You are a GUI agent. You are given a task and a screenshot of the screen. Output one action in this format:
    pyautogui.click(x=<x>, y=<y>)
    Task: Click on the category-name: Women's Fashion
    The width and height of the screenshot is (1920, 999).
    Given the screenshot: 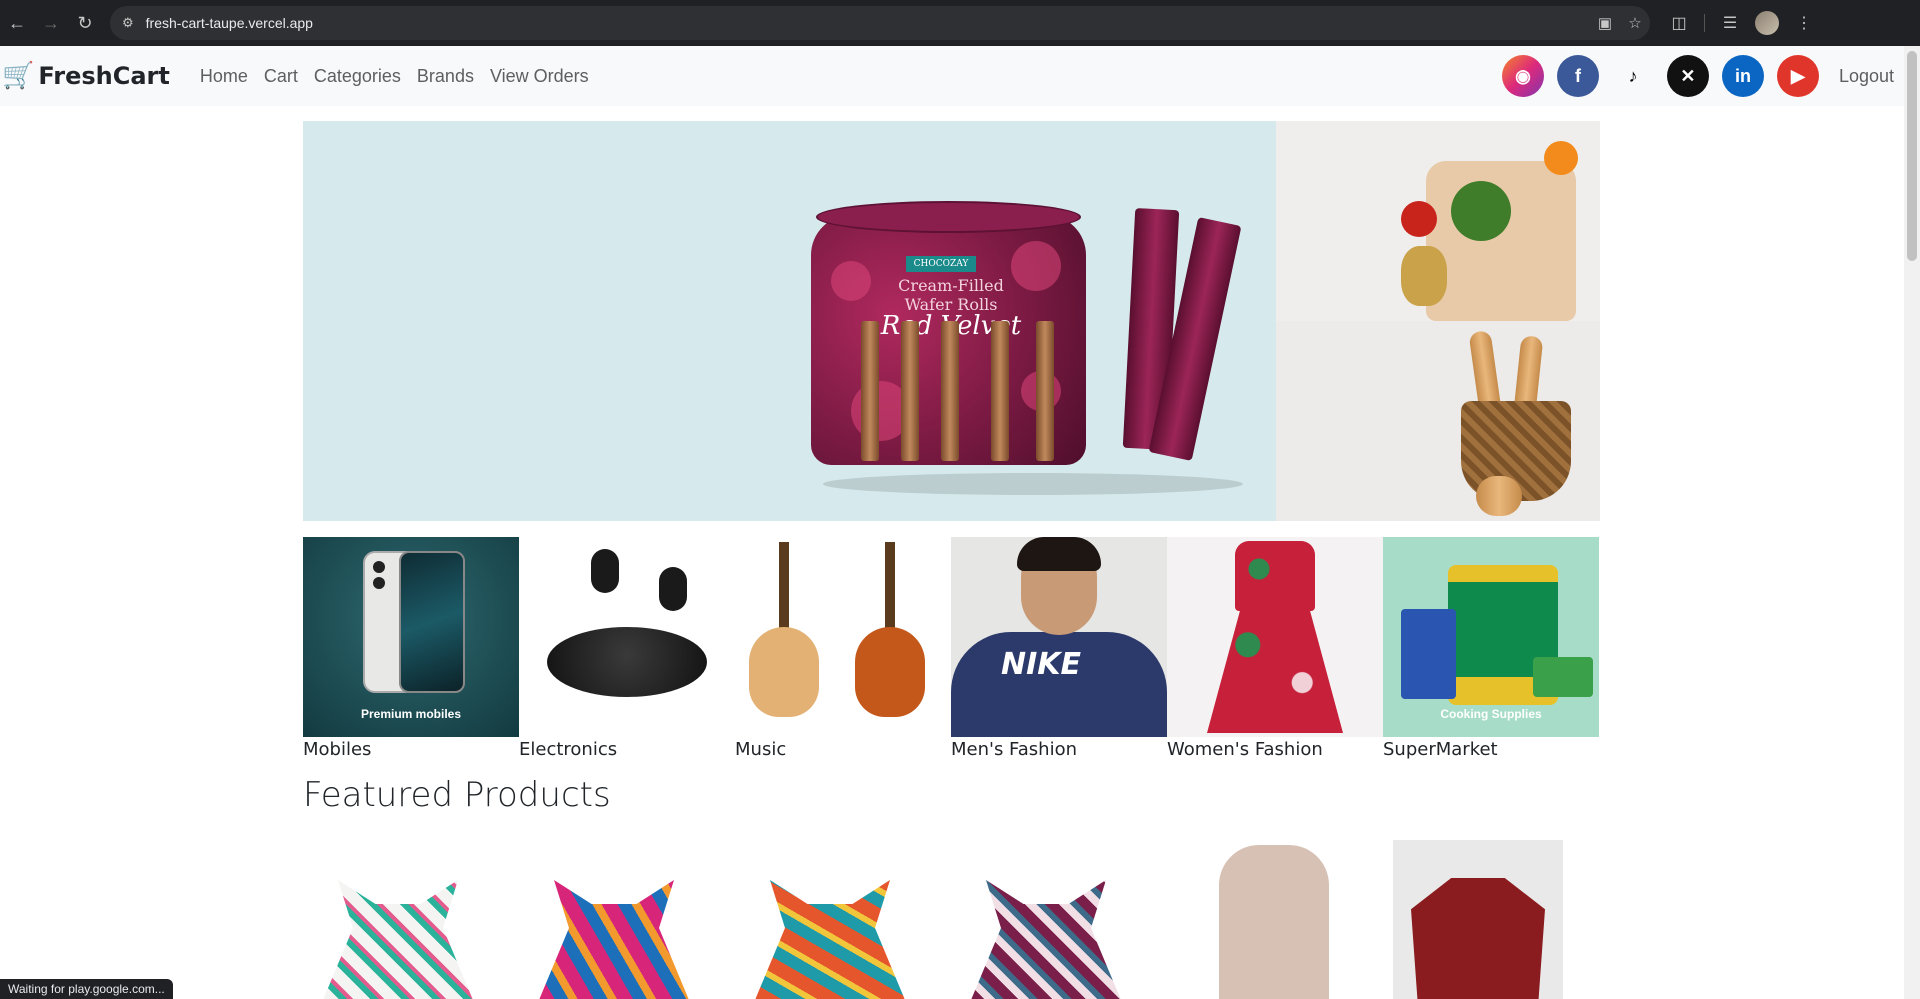 What is the action you would take?
    pyautogui.click(x=1245, y=749)
    